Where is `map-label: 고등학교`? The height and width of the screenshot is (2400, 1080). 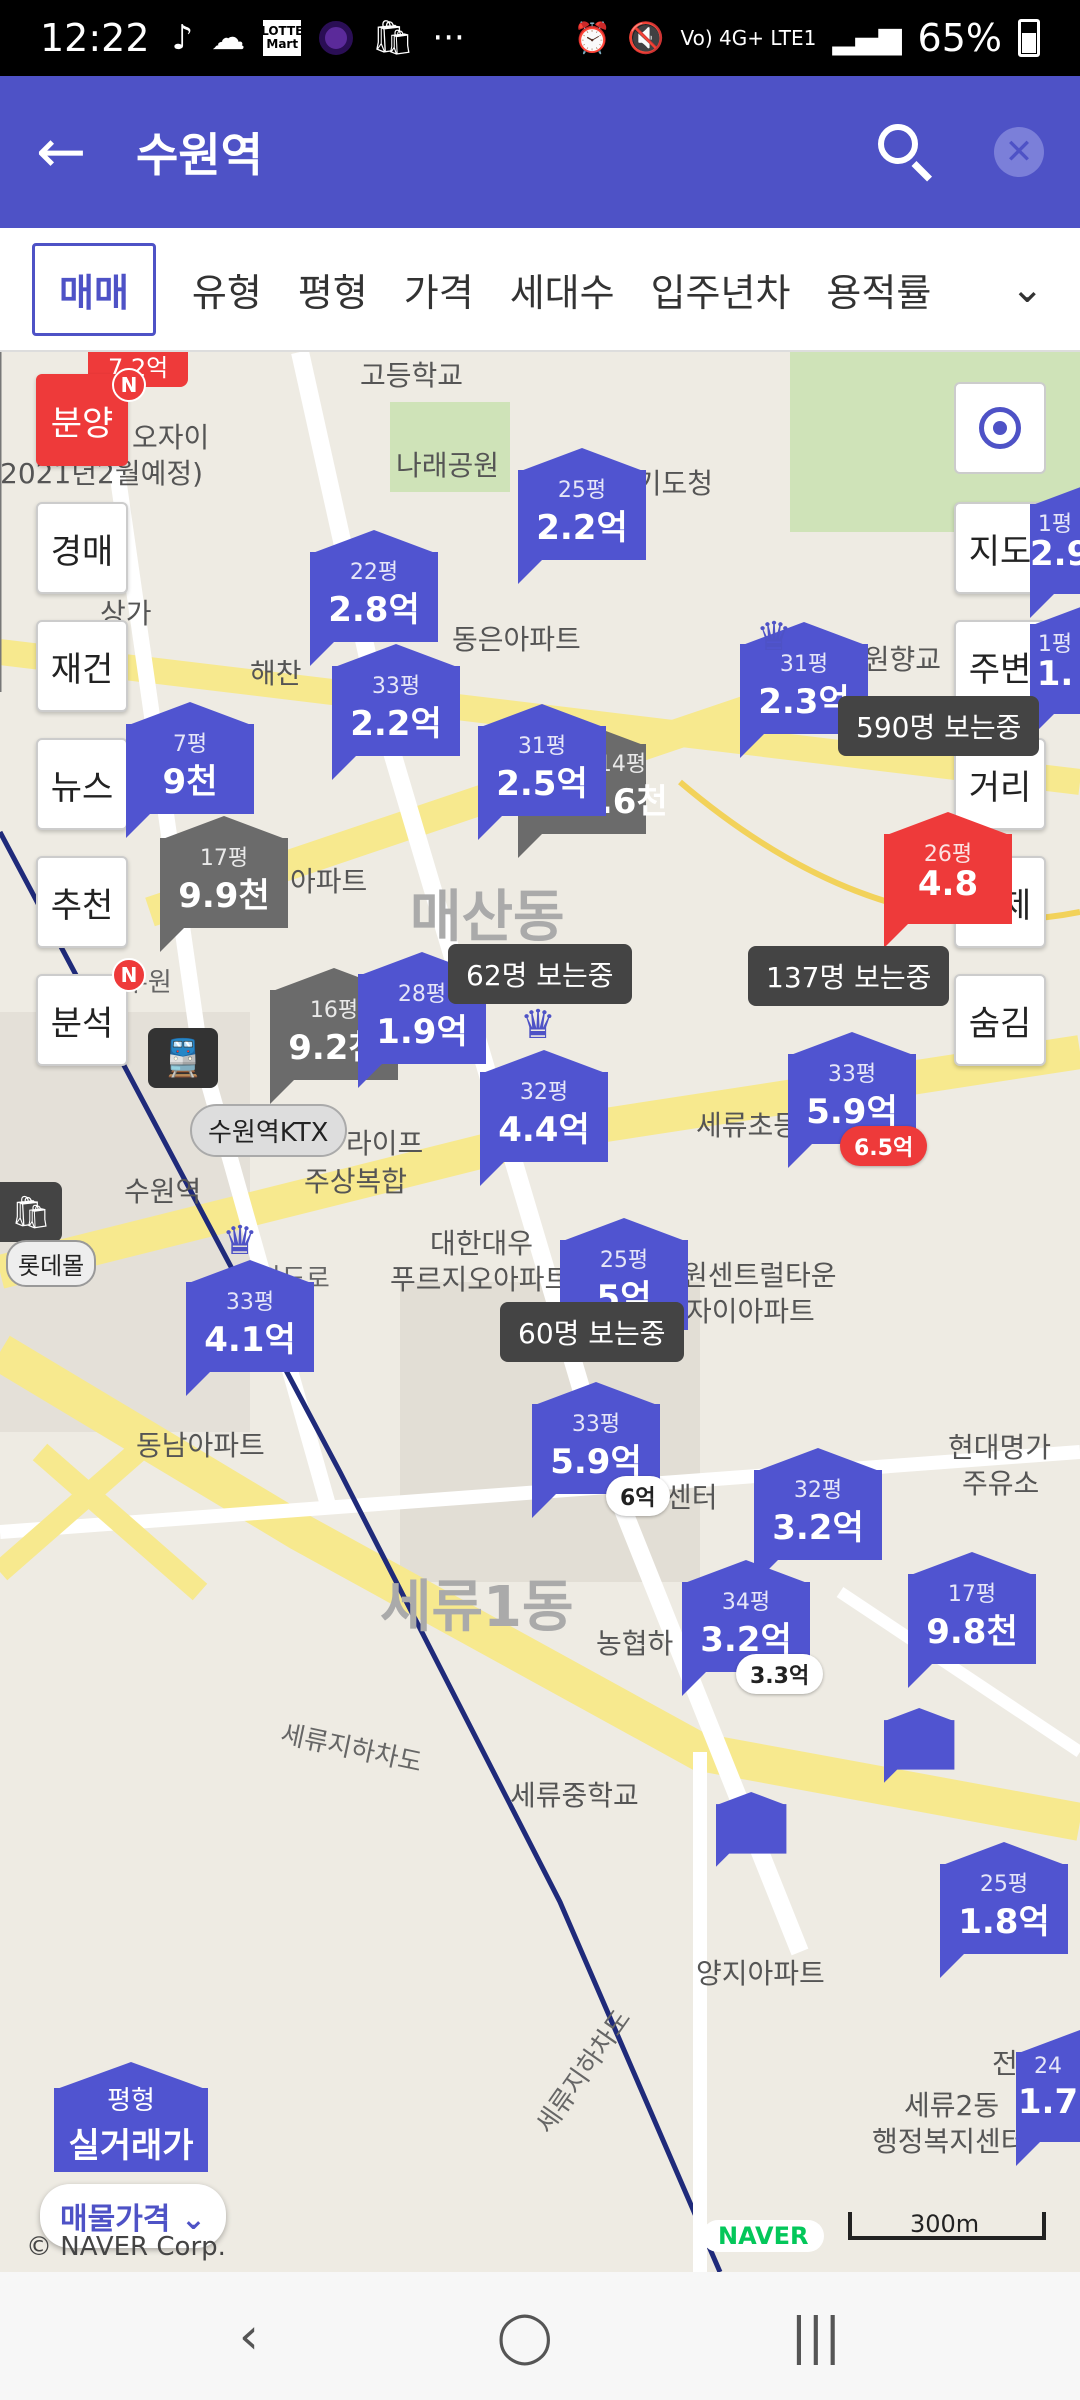
map-label: 고등학교 is located at coordinates (412, 375).